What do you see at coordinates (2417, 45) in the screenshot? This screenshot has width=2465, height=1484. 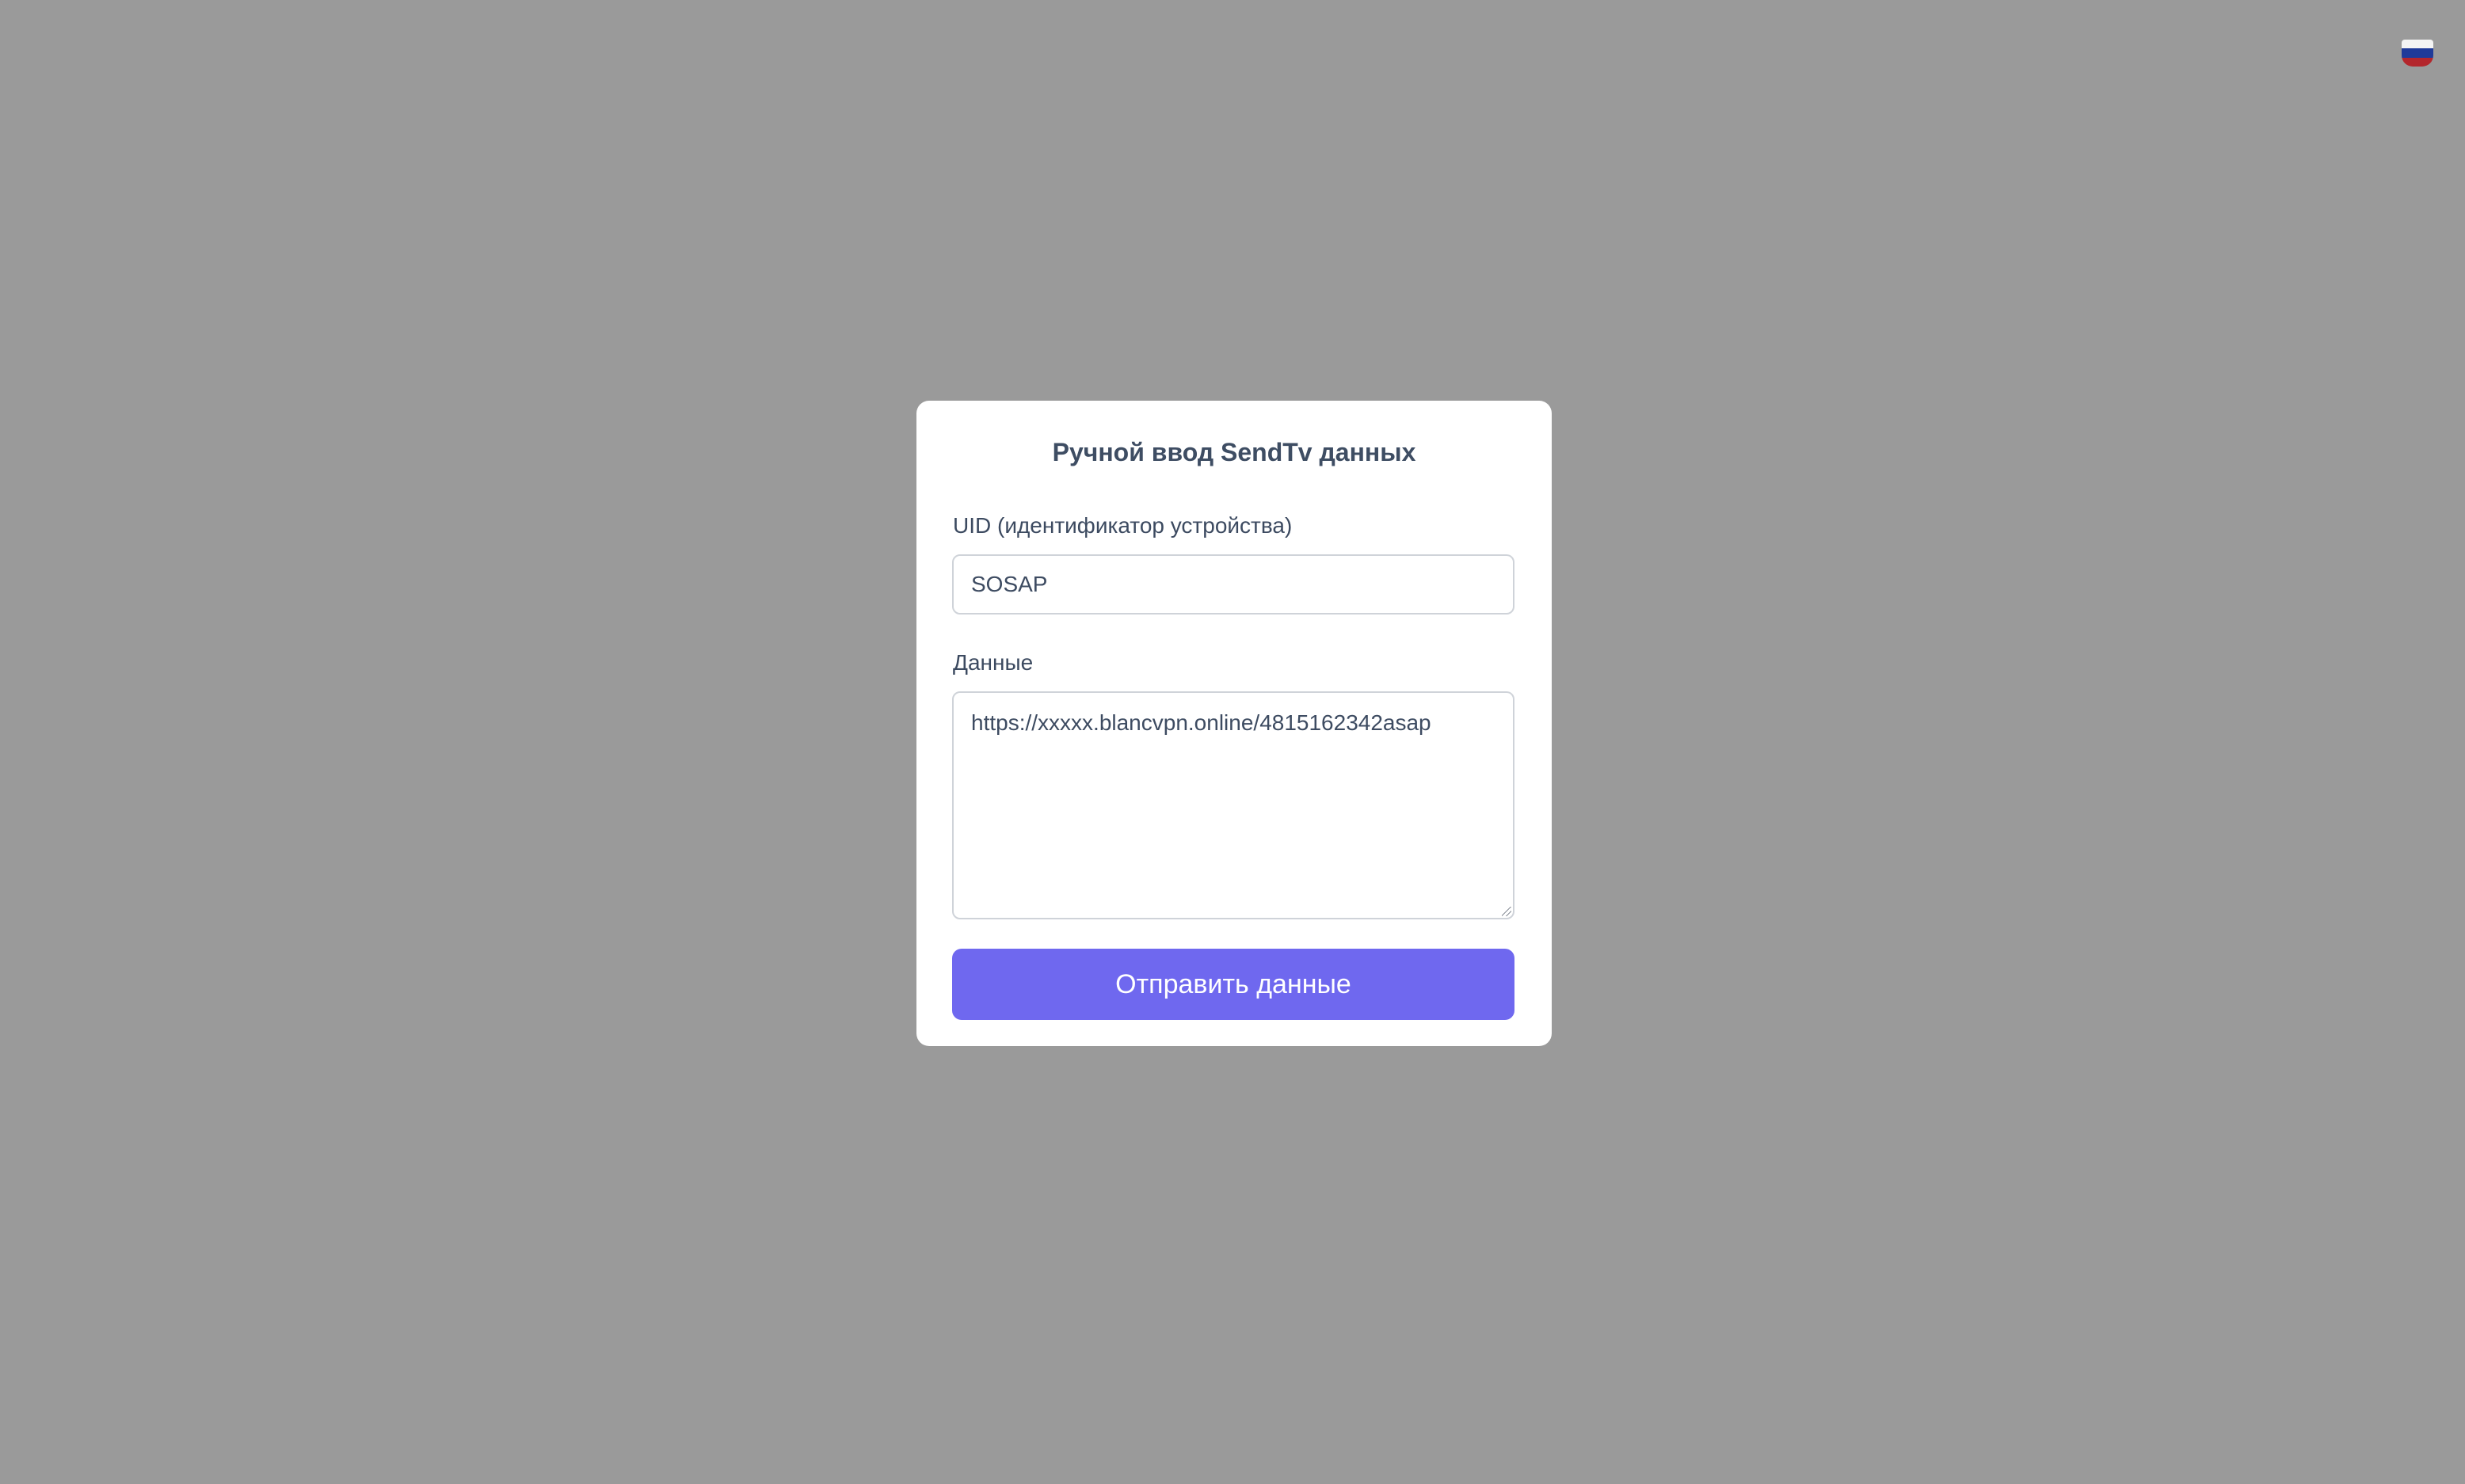 I see `flag-white-stripe` at bounding box center [2417, 45].